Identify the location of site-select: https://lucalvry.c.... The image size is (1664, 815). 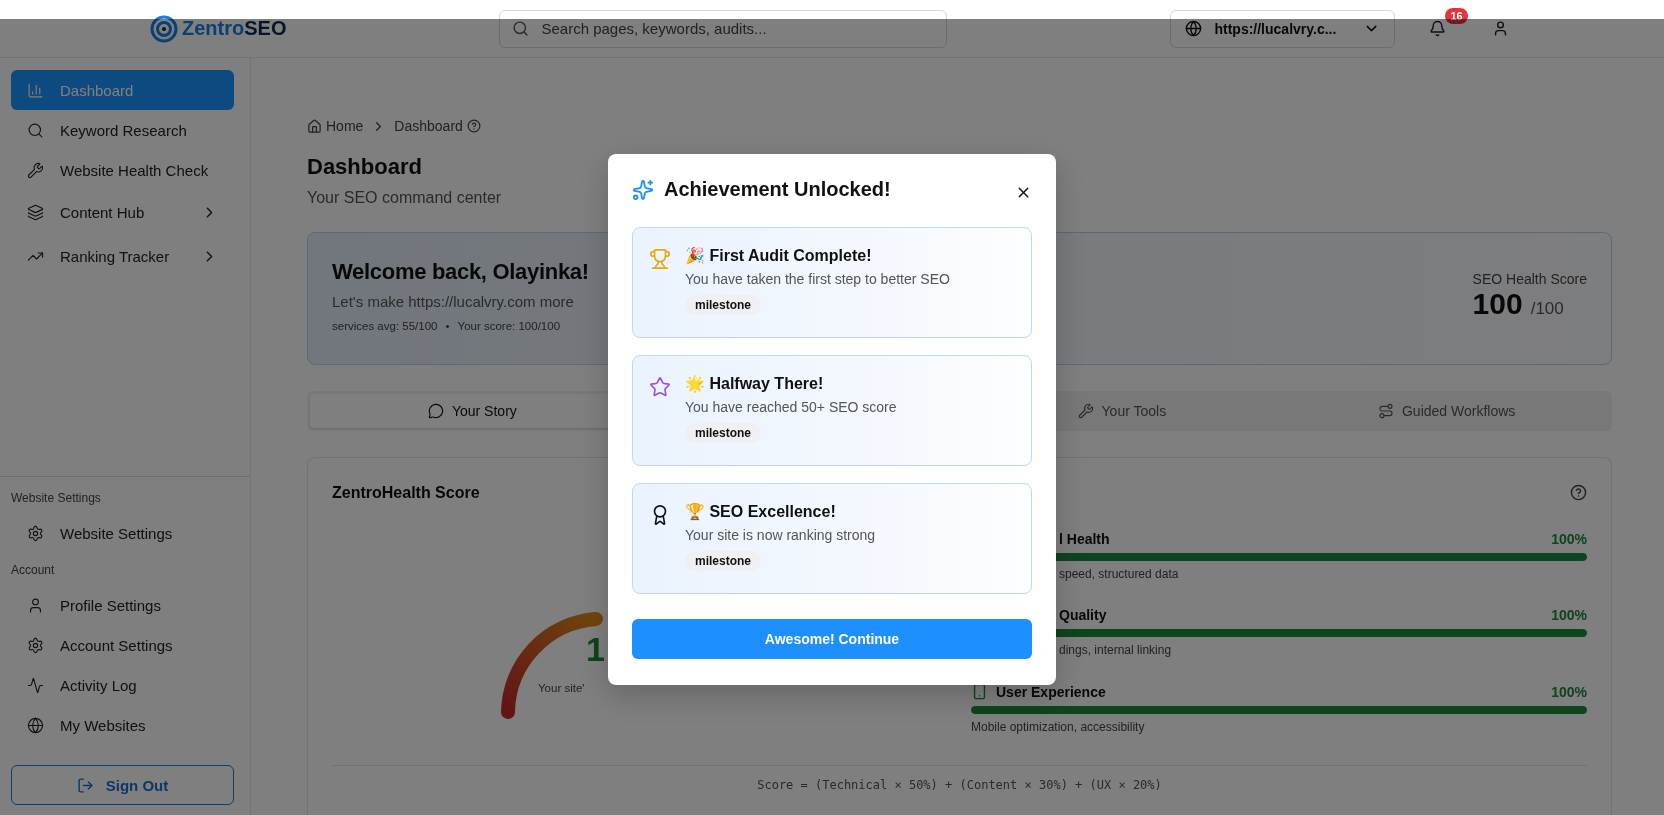
(1283, 28).